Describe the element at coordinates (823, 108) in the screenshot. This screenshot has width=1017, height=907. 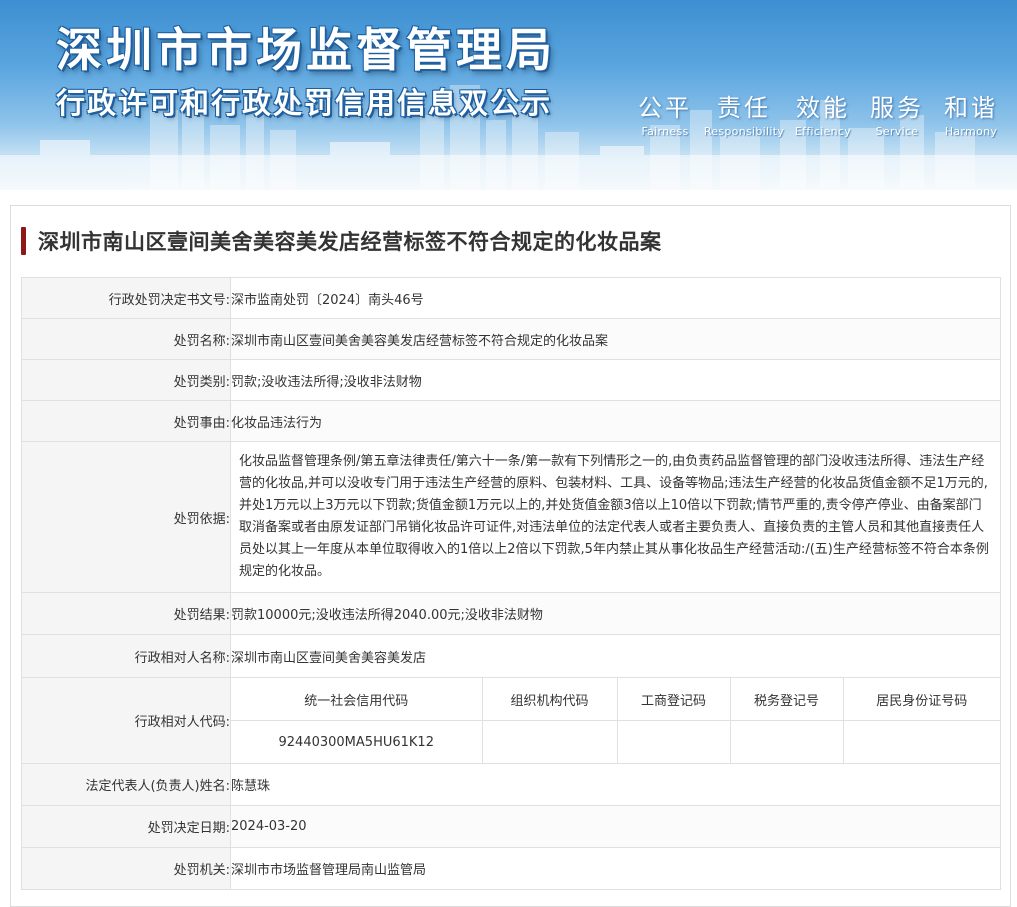
I see `slogan-cn: 效能` at that location.